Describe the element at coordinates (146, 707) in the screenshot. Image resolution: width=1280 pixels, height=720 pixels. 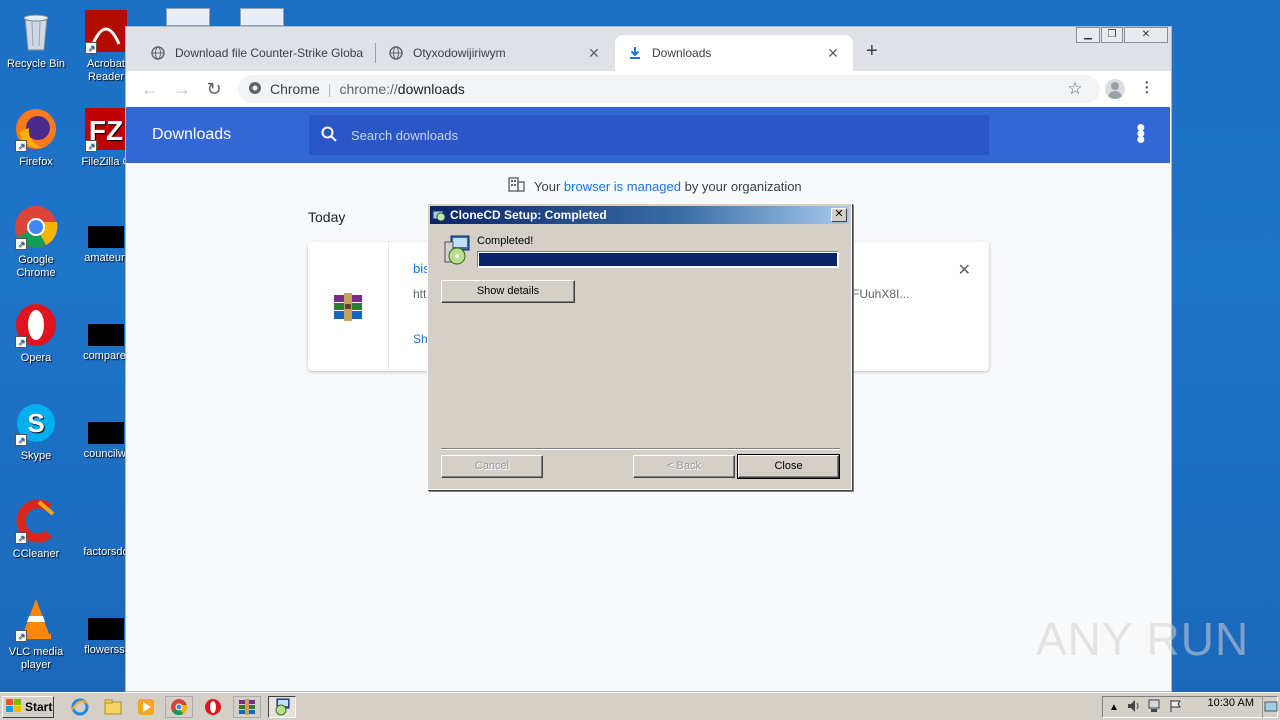
I see `taskbar-media-player-icon` at that location.